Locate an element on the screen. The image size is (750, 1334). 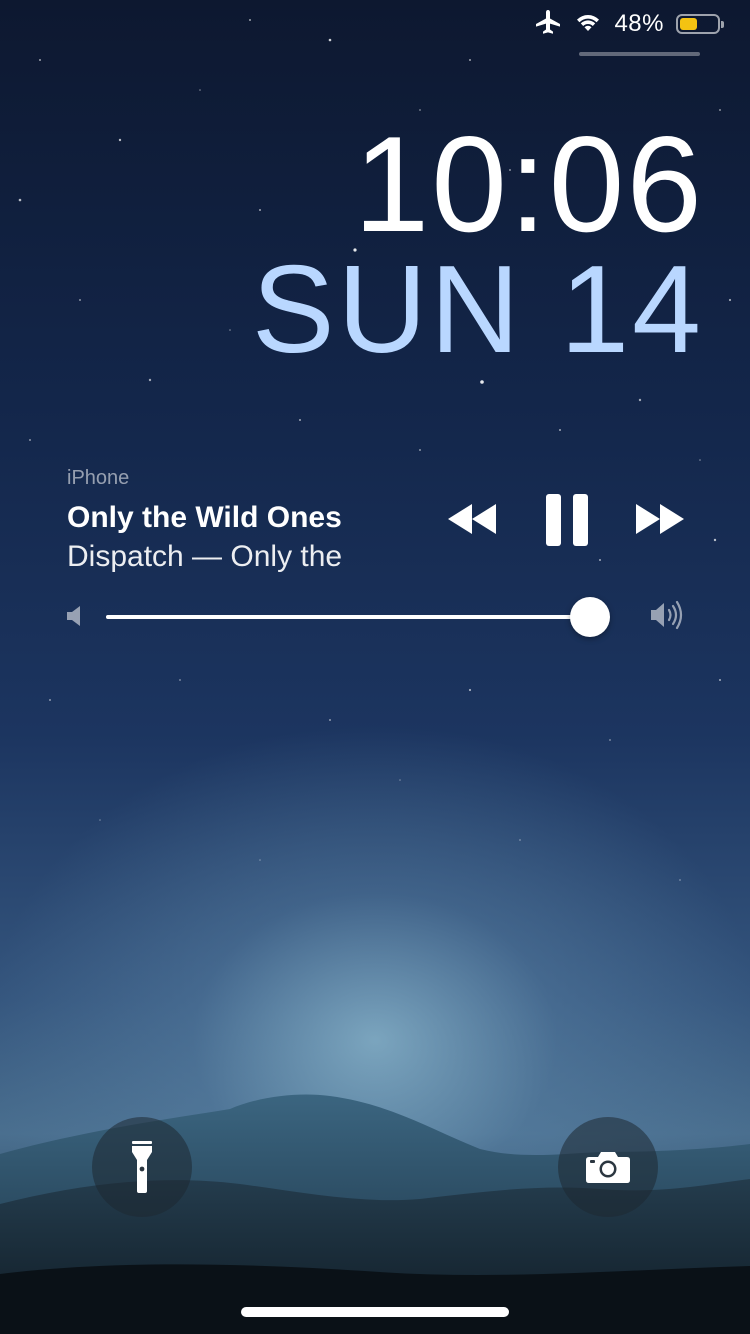
flashlight-icon is located at coordinates (142, 1167).